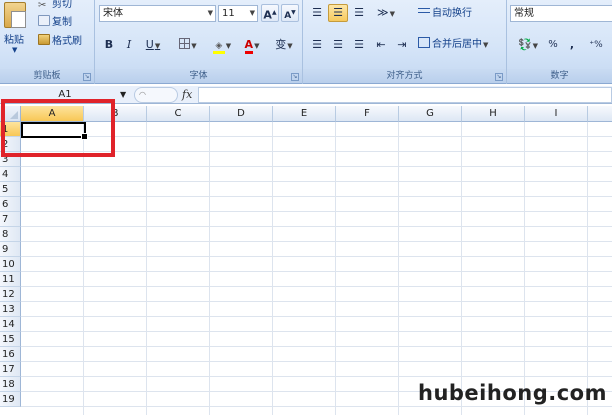 The width and height of the screenshot is (612, 415). Describe the element at coordinates (430, 114) in the screenshot. I see `column-header-g: G` at that location.